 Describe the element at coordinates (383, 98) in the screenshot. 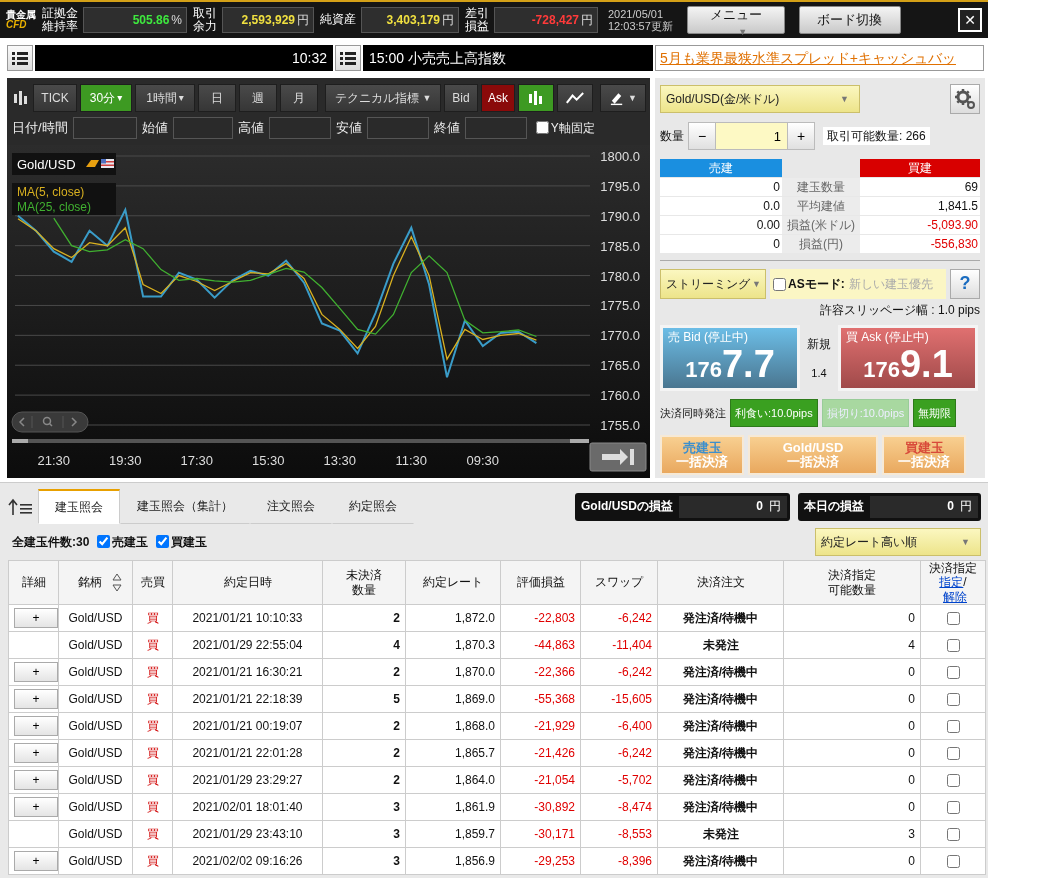

I see `indicator-button: テクニカル指標 ▼` at that location.